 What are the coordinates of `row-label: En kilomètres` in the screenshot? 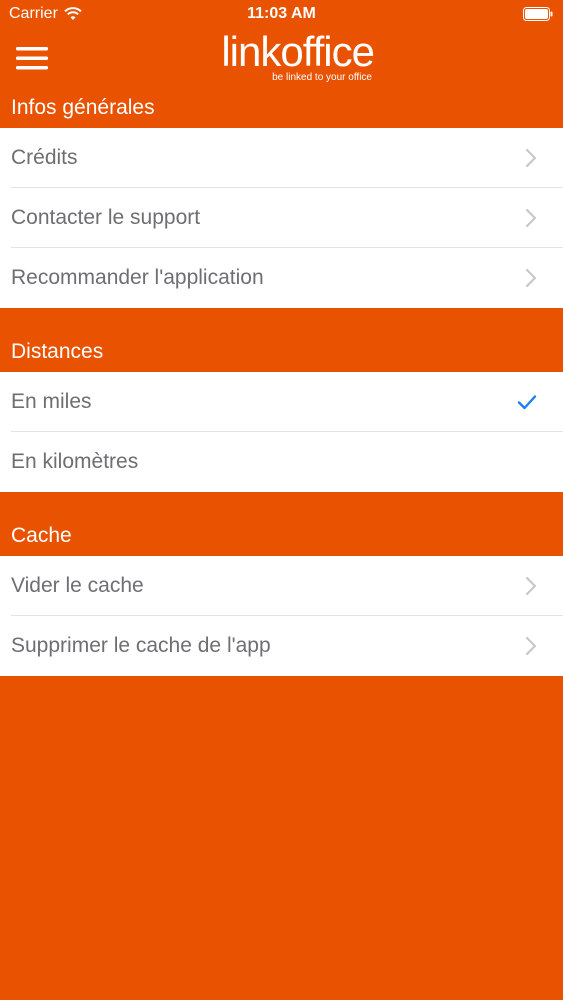 It's located at (75, 461).